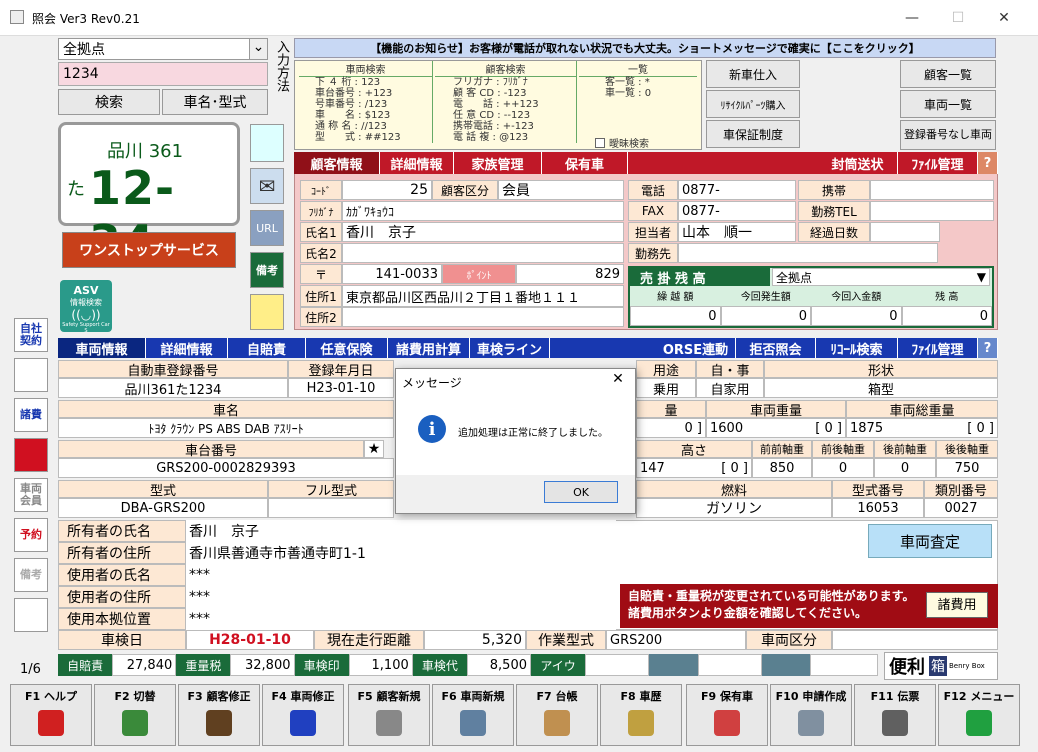 This screenshot has width=1038, height=752. Describe the element at coordinates (585, 163) in the screenshot. I see `tab-owned-vehicles: 保有車` at that location.